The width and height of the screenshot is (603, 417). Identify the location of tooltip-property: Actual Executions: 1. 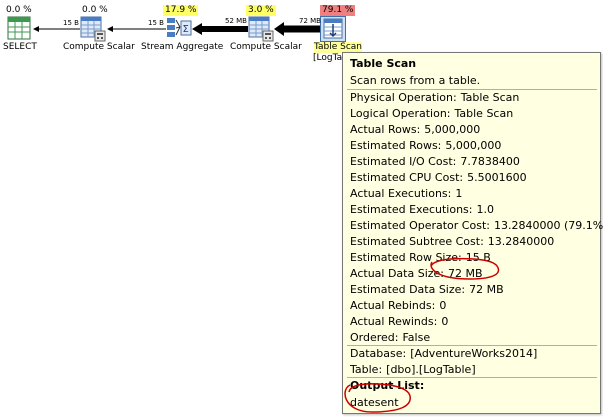
(406, 193).